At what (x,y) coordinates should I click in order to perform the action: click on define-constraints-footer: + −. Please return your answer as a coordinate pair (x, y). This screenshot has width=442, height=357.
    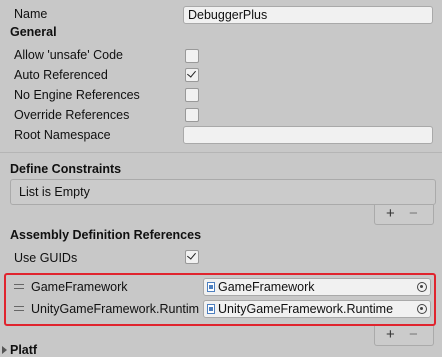
    Looking at the image, I should click on (404, 215).